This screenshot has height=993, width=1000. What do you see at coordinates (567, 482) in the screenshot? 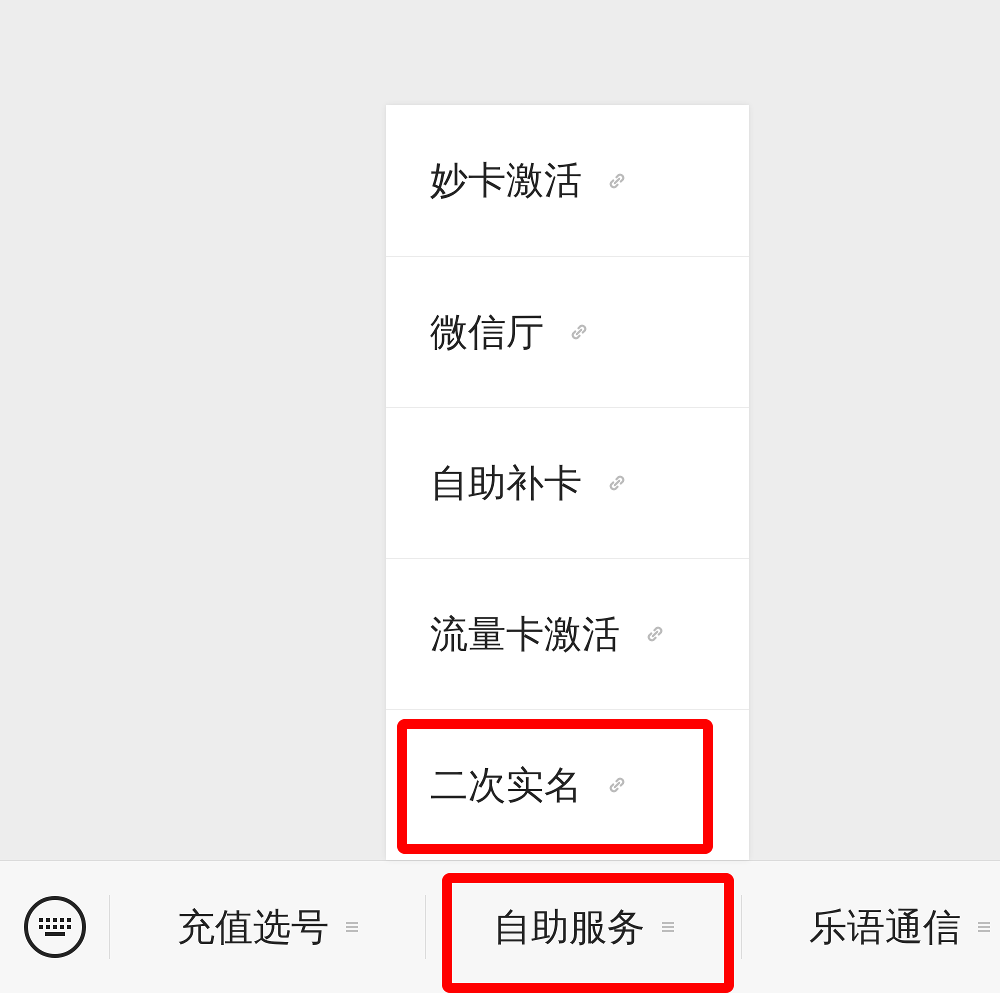
I see `submenu-item: 自助补卡` at bounding box center [567, 482].